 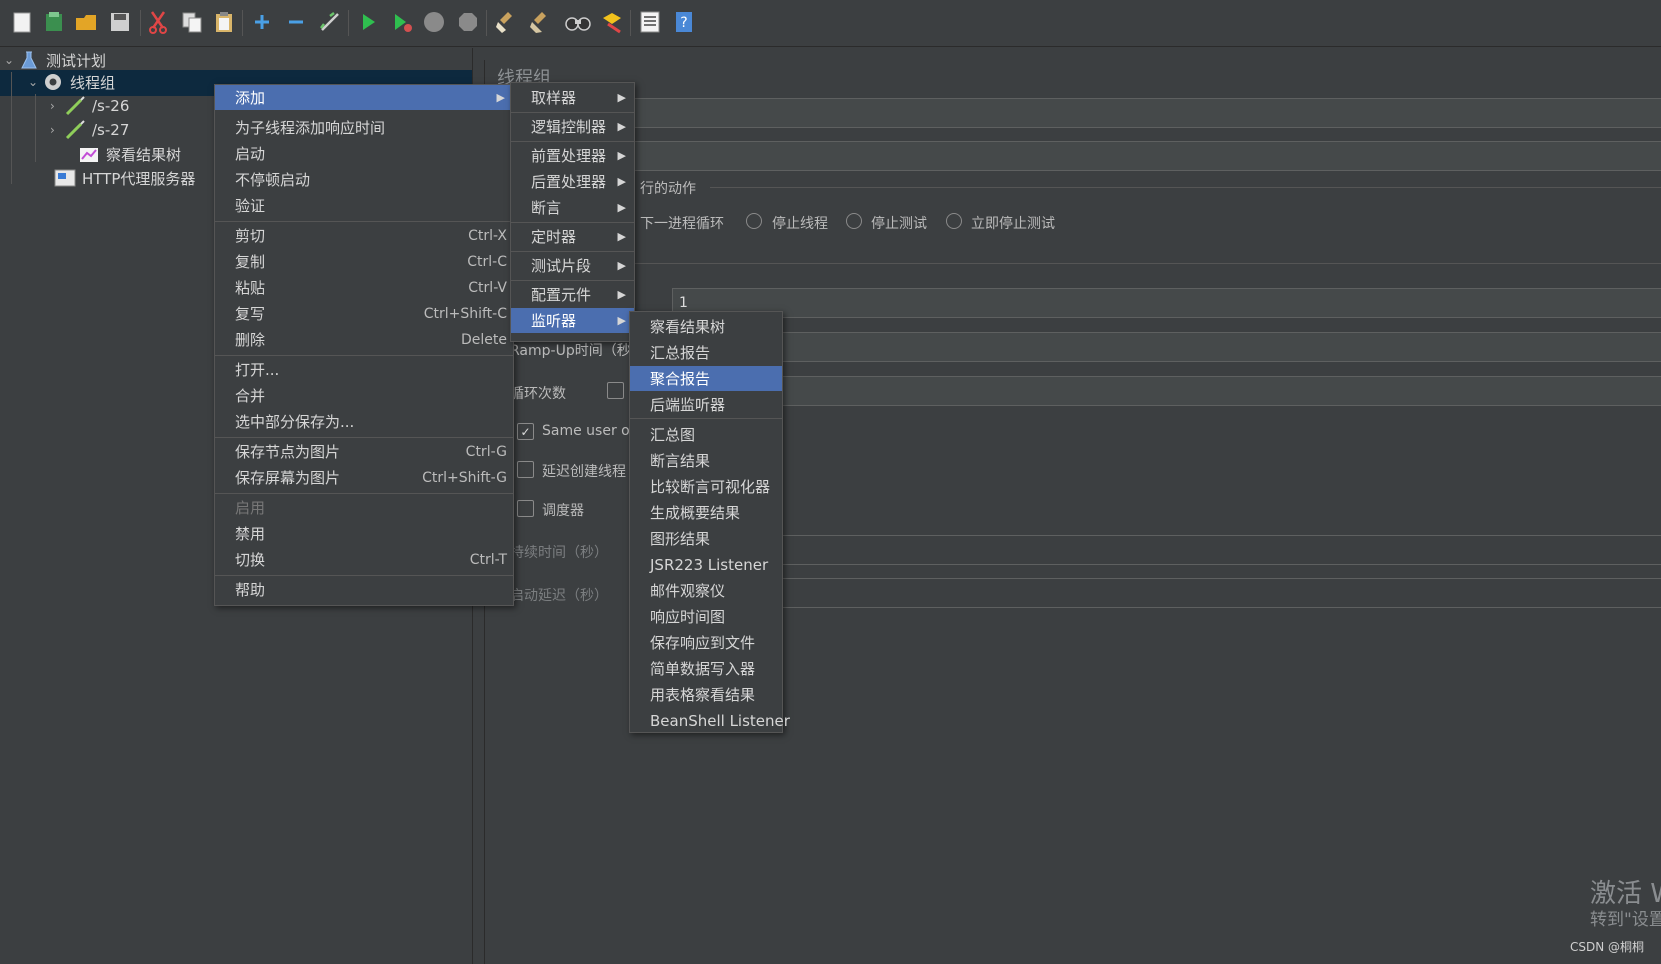 What do you see at coordinates (364, 235) in the screenshot?
I see `menu-item-cut: 剪切 Ctrl-X` at bounding box center [364, 235].